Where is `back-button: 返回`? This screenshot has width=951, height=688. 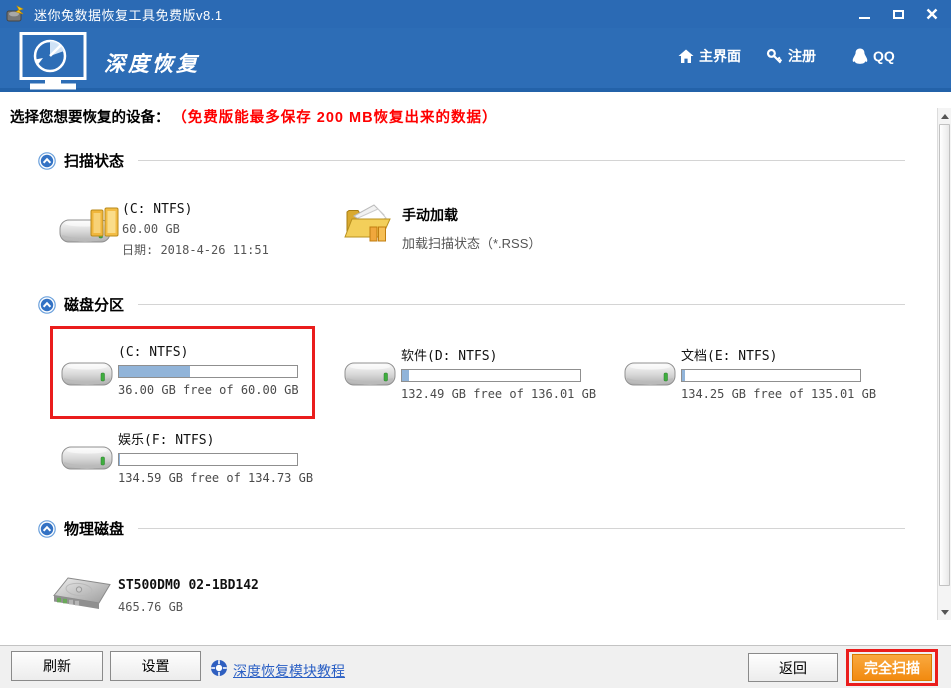
back-button: 返回 is located at coordinates (793, 667).